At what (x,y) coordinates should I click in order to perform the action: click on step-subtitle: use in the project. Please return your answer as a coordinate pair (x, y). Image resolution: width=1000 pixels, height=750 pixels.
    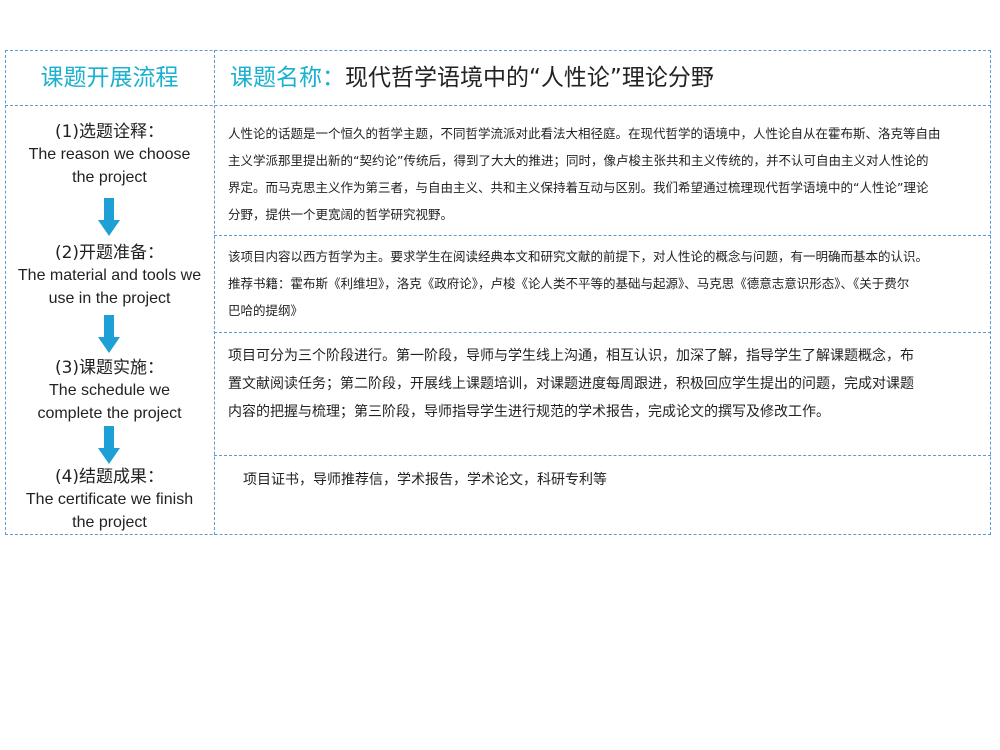
    Looking at the image, I should click on (109, 298).